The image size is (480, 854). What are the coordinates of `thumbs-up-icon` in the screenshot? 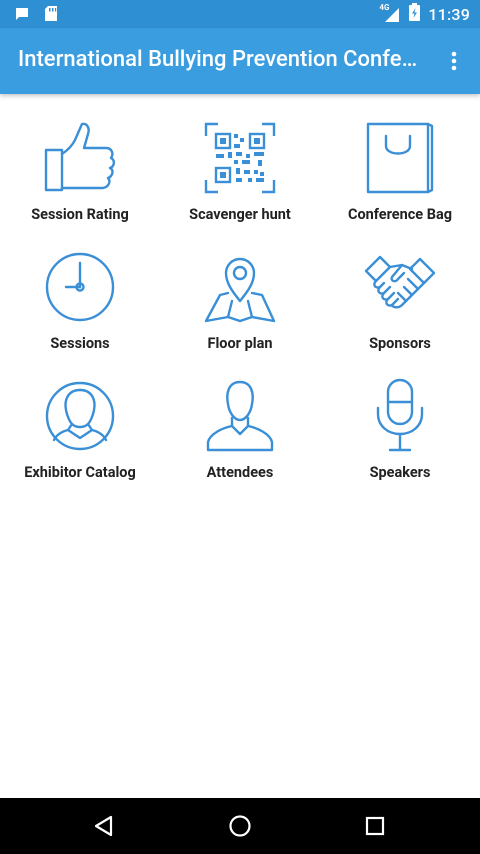 It's located at (80, 157).